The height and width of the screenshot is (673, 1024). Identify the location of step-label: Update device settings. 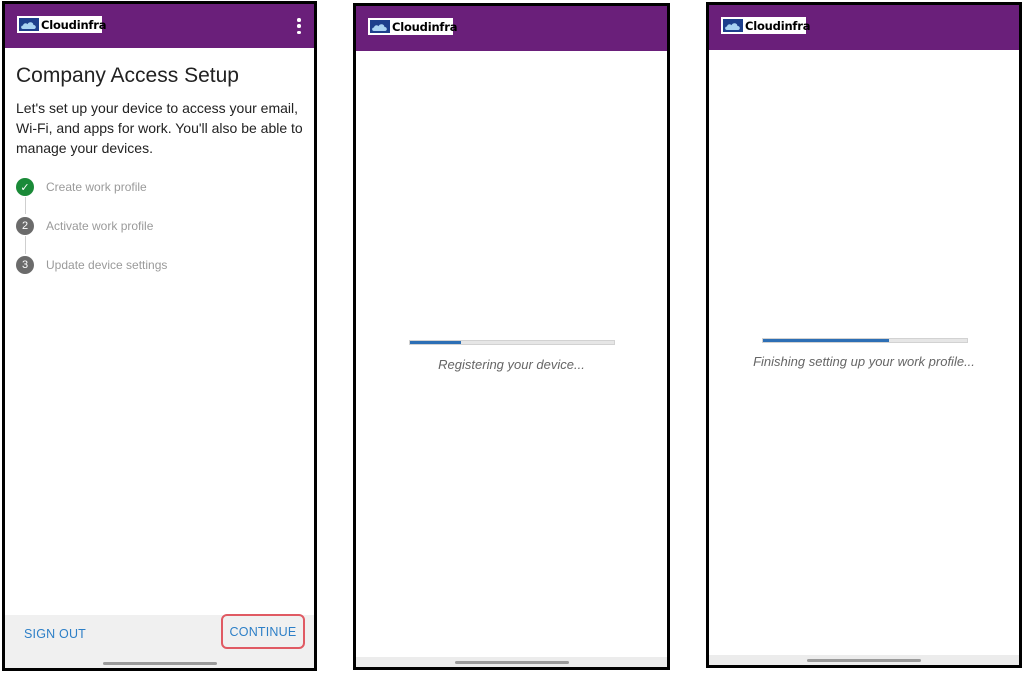
(107, 265).